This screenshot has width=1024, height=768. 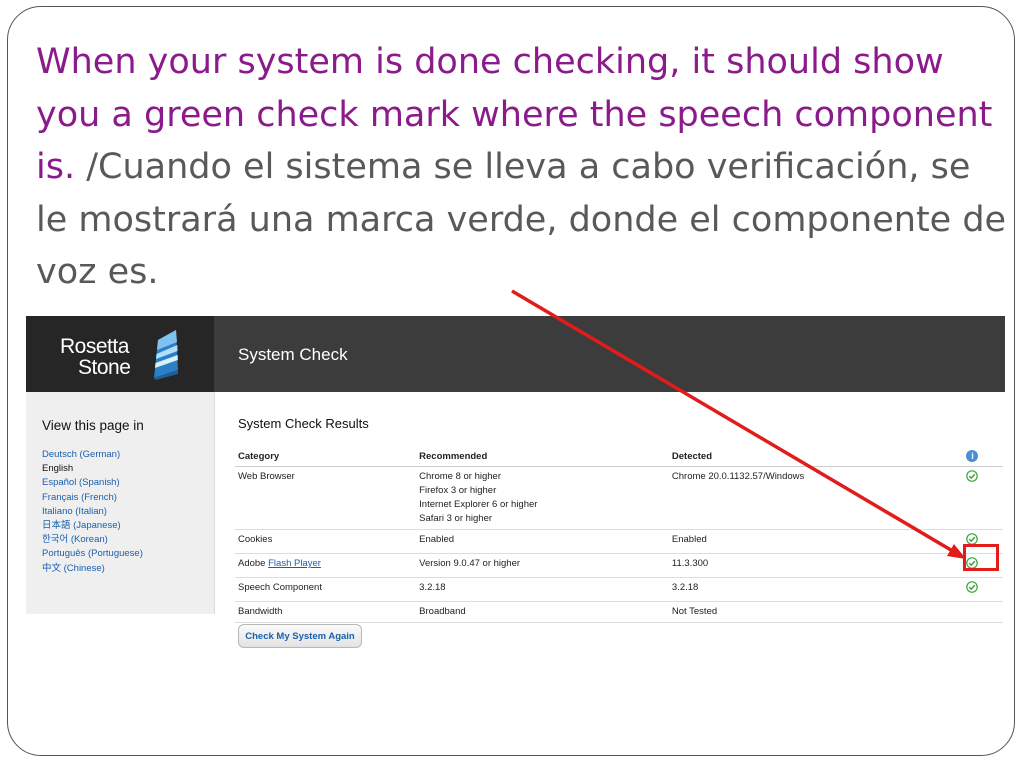 I want to click on column-header-status: i, so click(x=972, y=456).